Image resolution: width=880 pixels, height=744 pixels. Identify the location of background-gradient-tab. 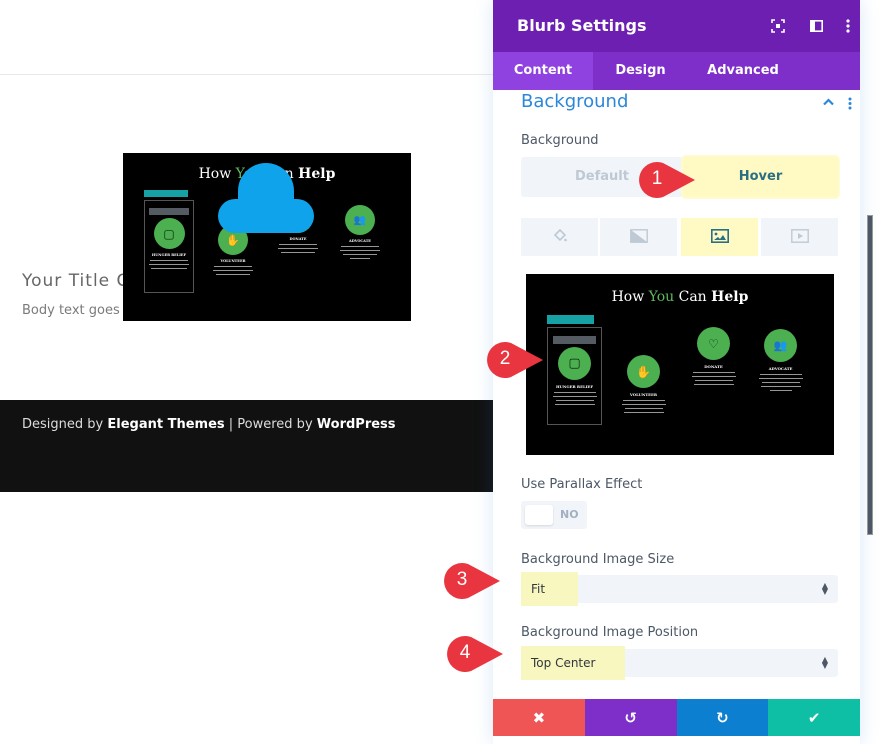
(638, 237).